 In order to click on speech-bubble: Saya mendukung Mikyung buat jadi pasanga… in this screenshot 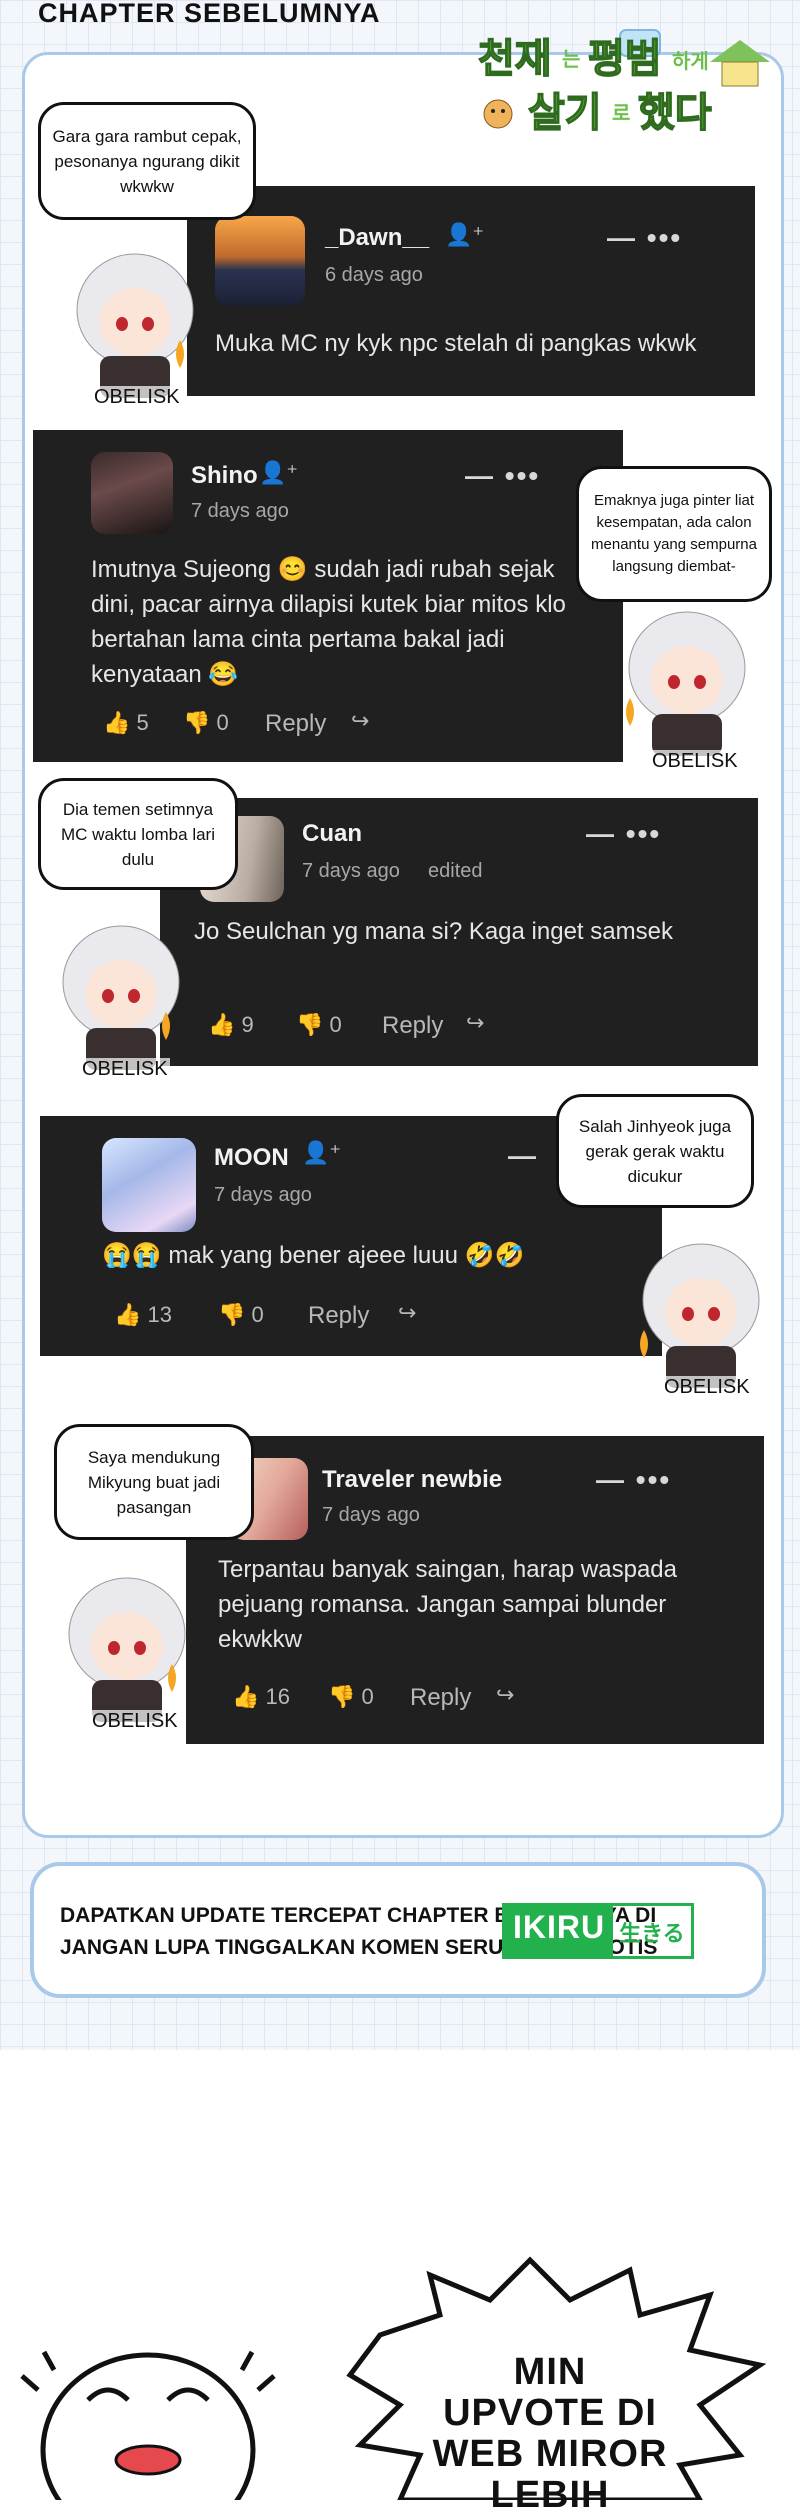, I will do `click(154, 1482)`.